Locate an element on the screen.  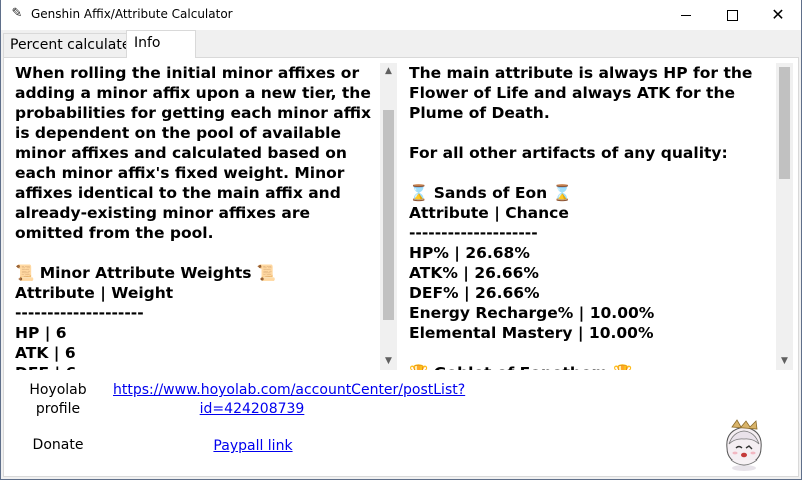
left-scrollbar: ▲ ▼ is located at coordinates (388, 216).